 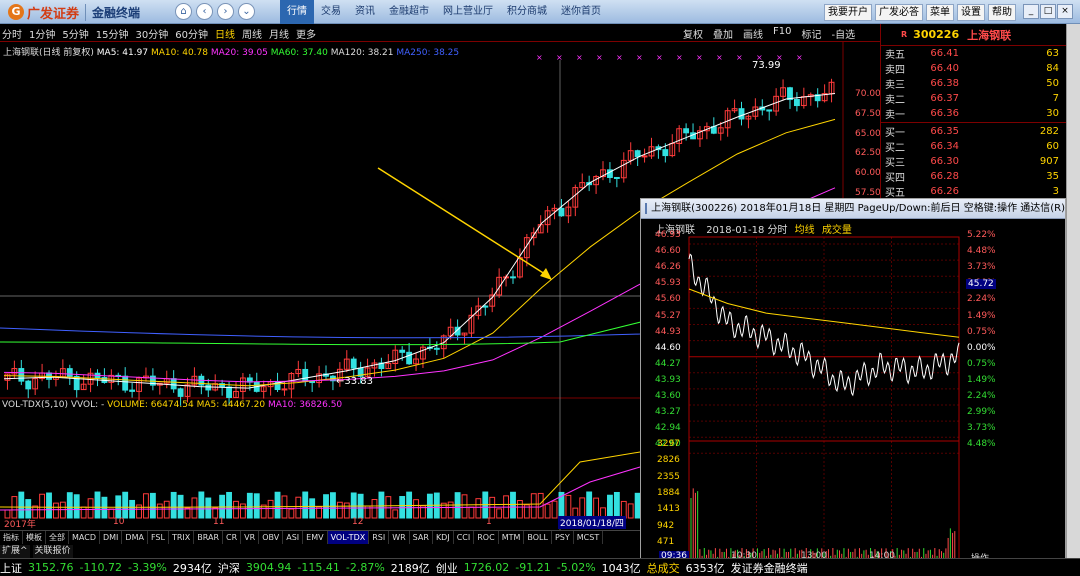 What do you see at coordinates (1002, 12) in the screenshot?
I see `right-menu-item: 帮助` at bounding box center [1002, 12].